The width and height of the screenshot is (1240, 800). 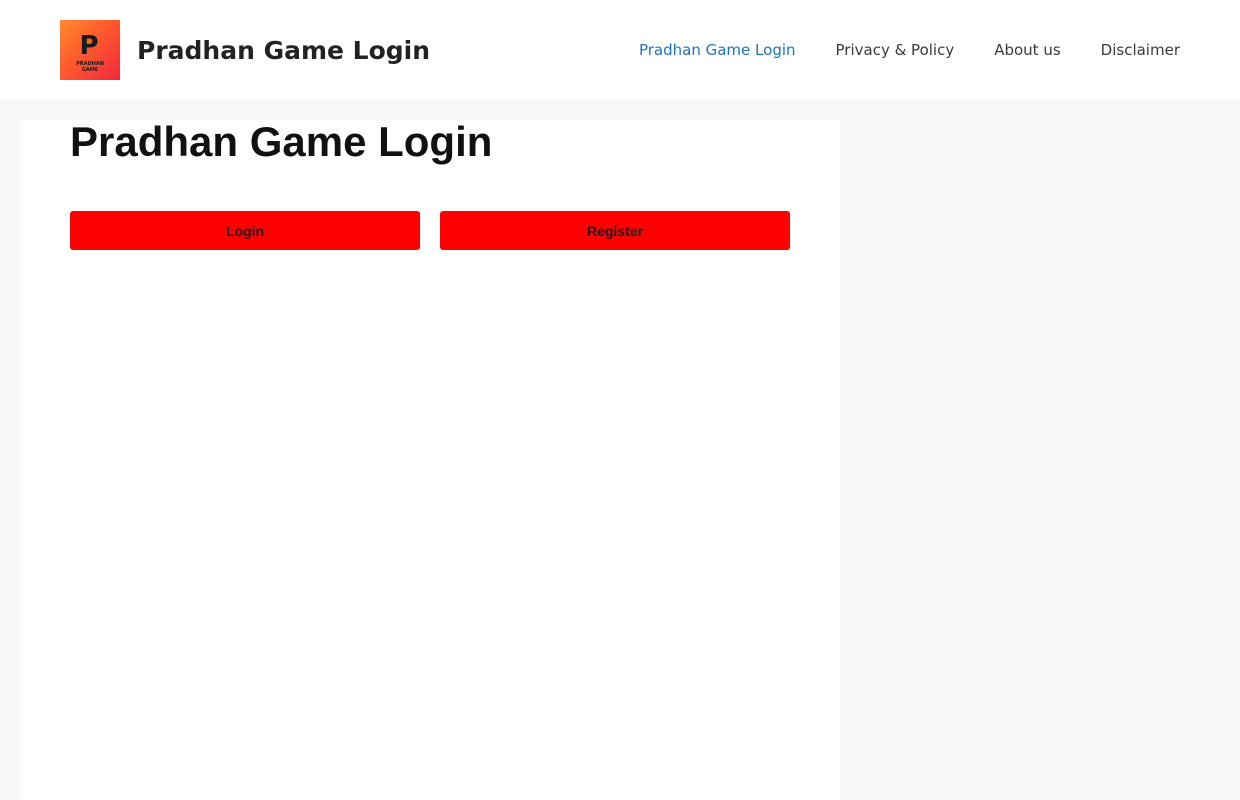 I want to click on site-title-link: Pradhan Game Login, so click(x=283, y=50).